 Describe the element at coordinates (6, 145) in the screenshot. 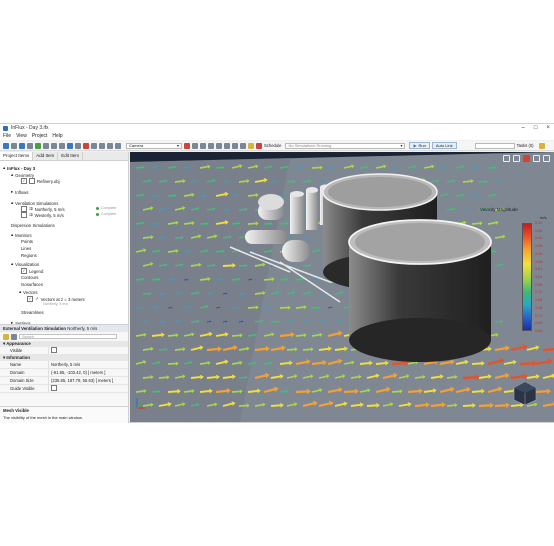

I see `new-icon` at that location.